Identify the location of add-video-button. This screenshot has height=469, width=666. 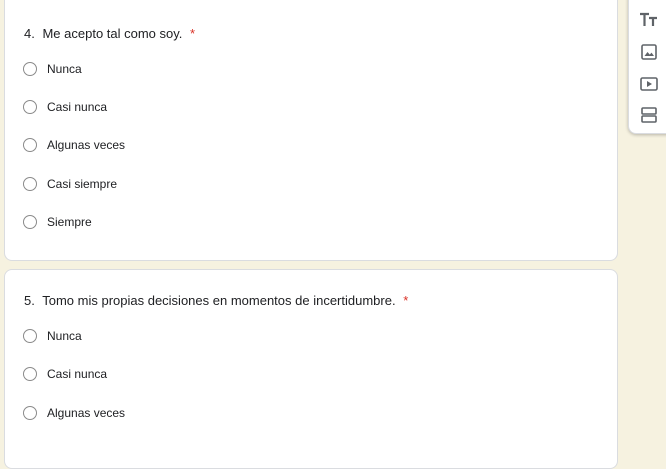
(649, 84).